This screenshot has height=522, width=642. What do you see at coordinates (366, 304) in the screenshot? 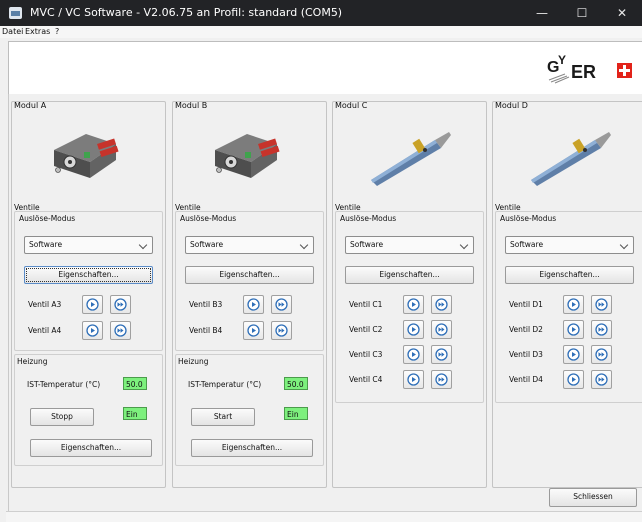
I see `valve-label: Ventil C1` at bounding box center [366, 304].